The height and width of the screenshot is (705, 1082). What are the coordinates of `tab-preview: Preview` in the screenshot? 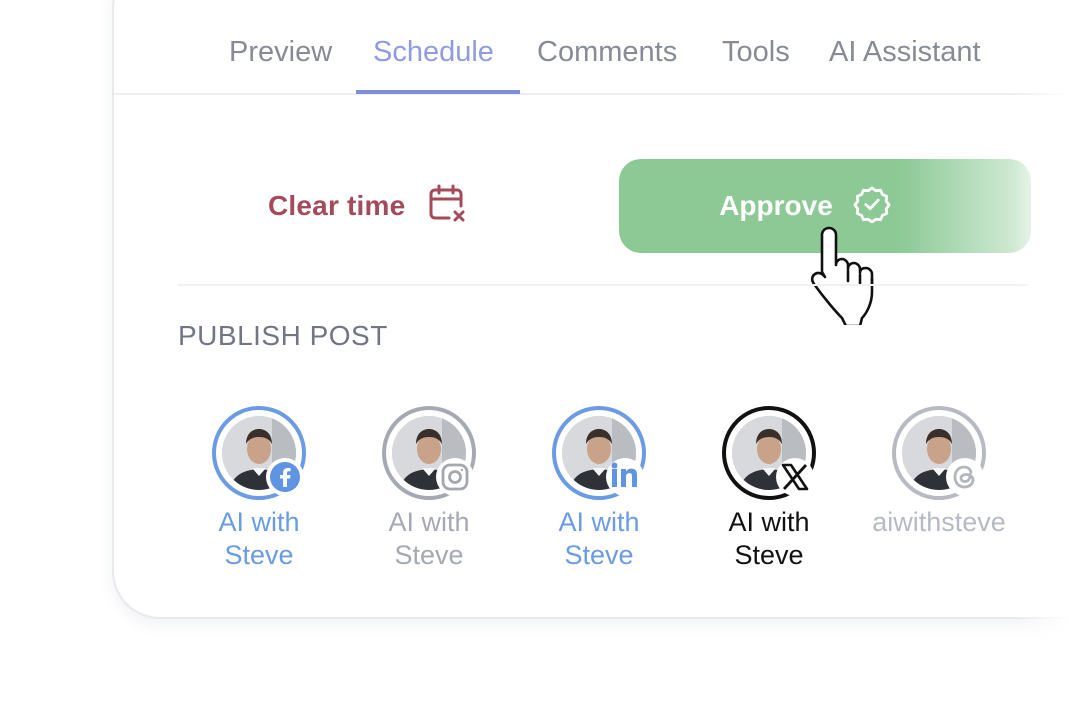 It's located at (280, 52).